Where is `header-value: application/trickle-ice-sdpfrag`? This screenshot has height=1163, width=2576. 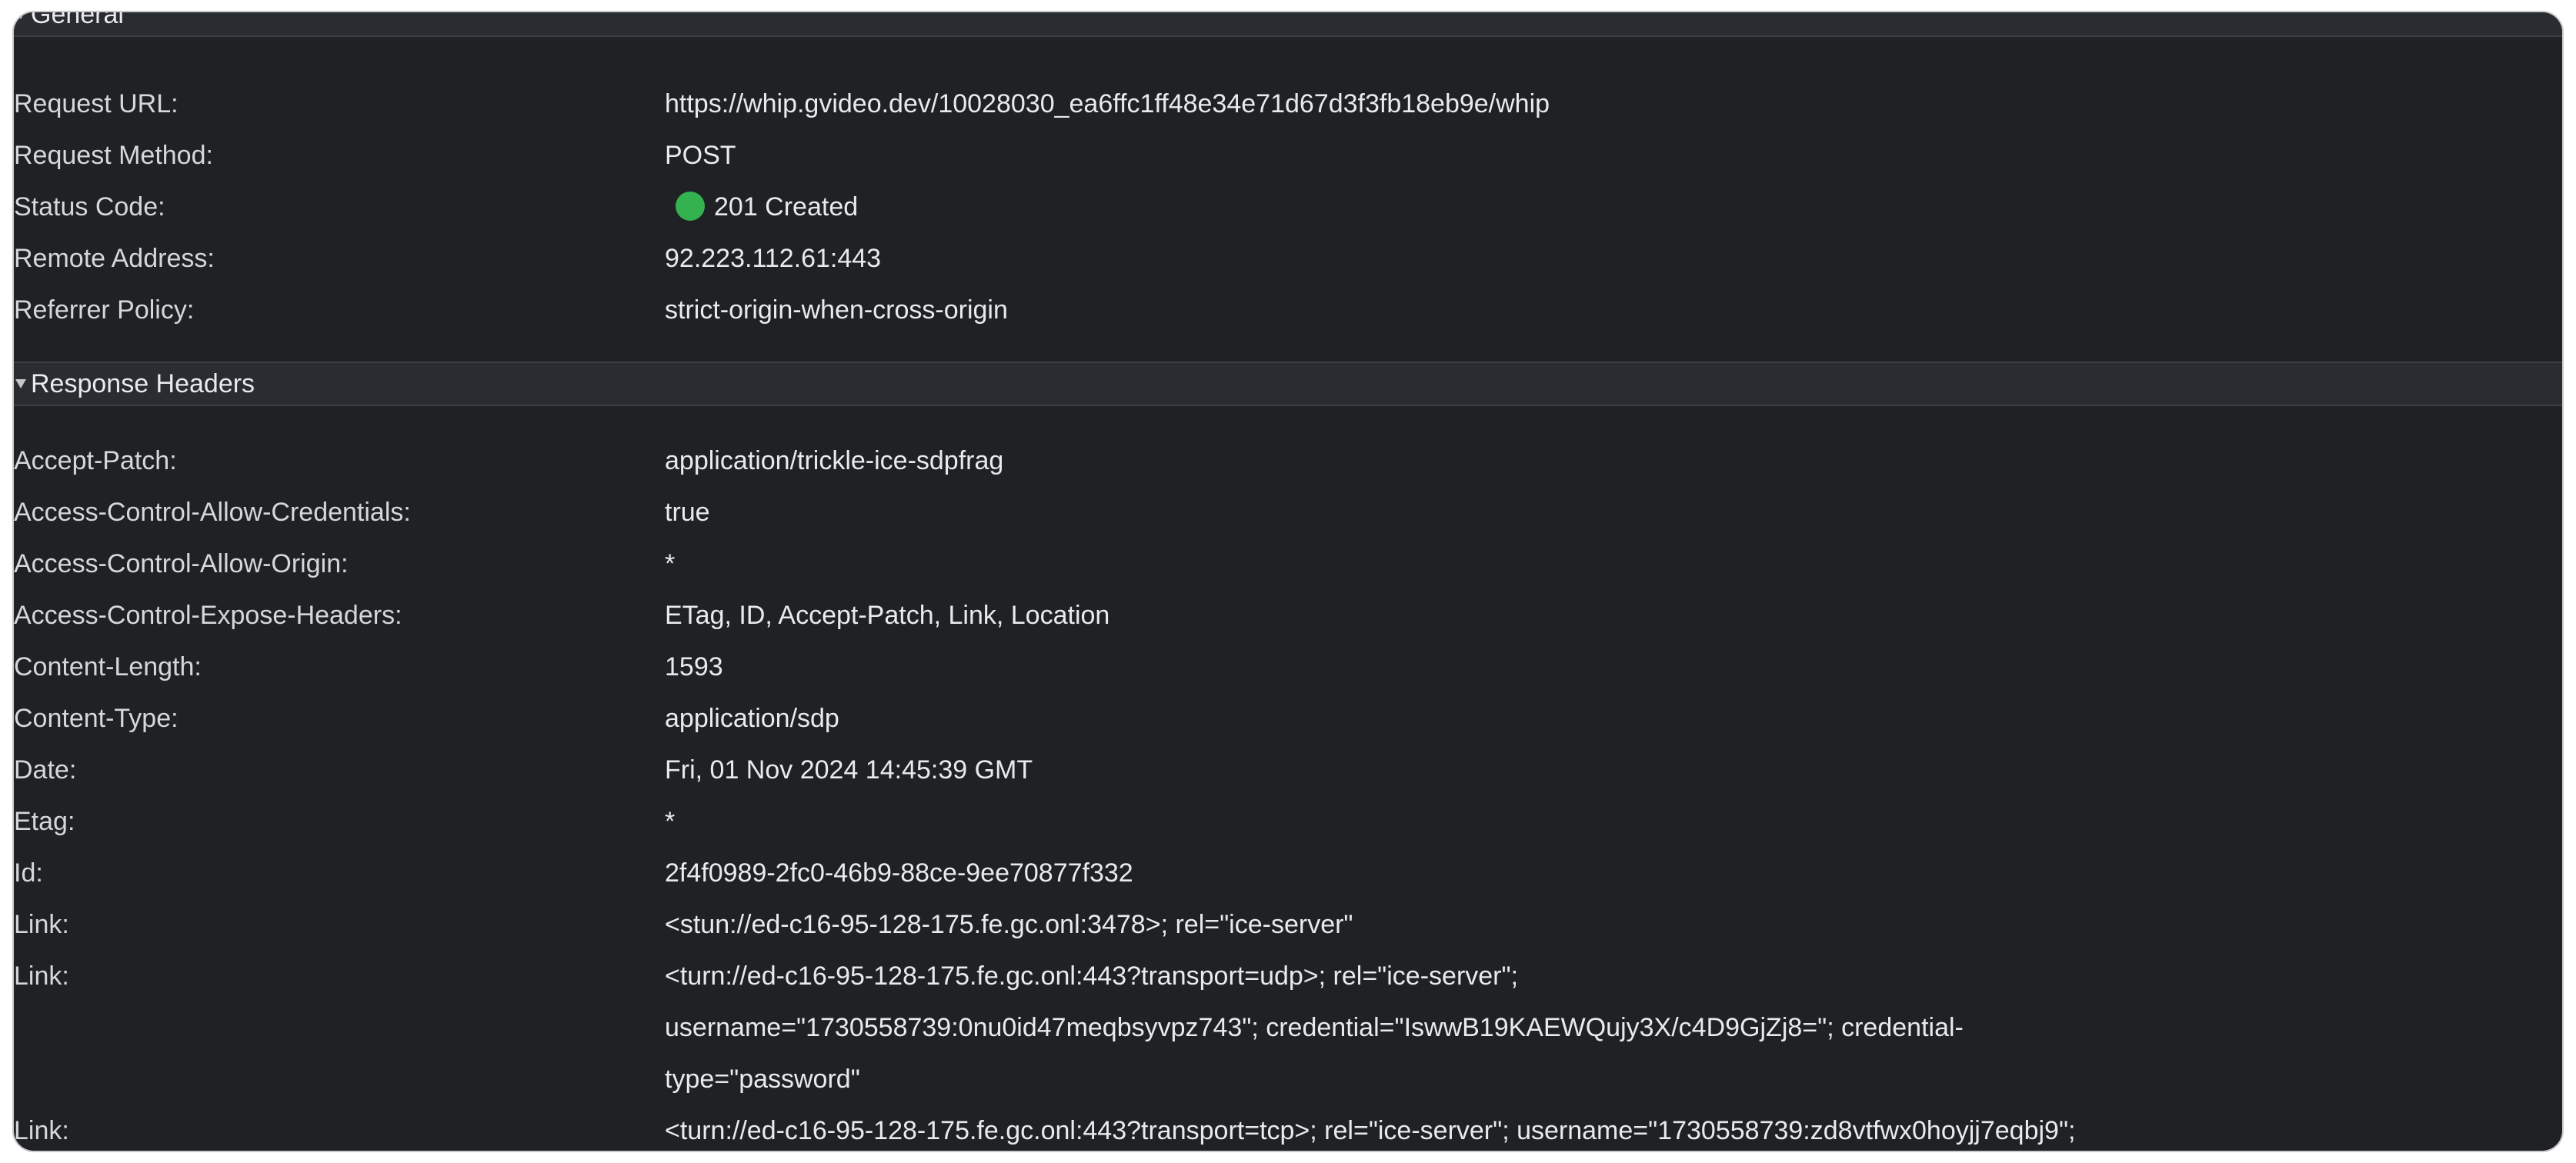
header-value: application/trickle-ice-sdpfrag is located at coordinates (1596, 461).